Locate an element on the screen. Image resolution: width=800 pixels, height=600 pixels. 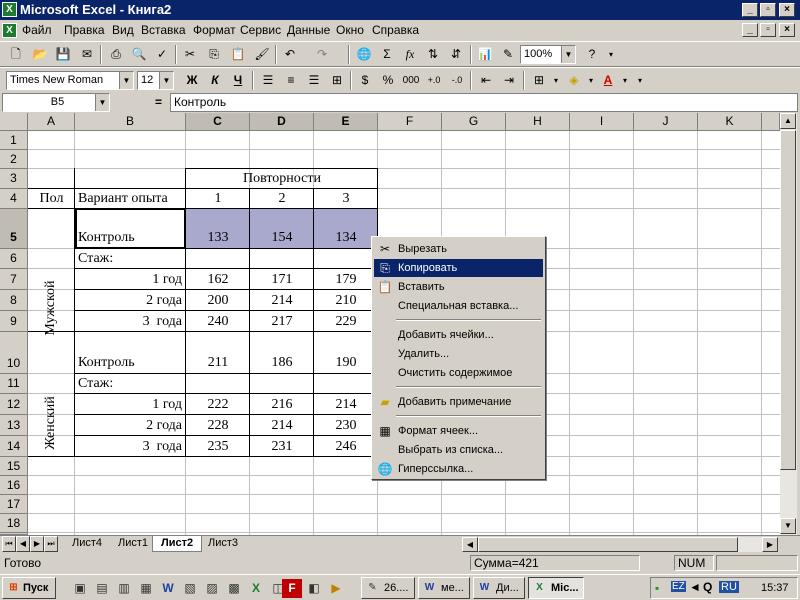
percent-button: % is located at coordinates (388, 80).